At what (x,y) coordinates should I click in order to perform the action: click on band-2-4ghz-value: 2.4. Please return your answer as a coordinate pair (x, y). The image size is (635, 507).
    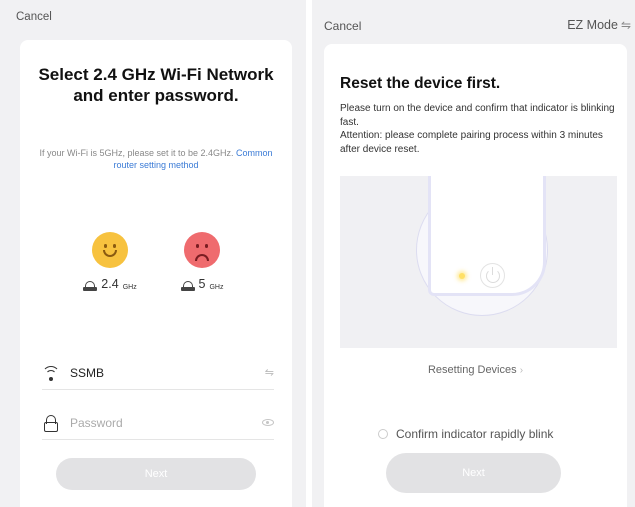
    Looking at the image, I should click on (110, 284).